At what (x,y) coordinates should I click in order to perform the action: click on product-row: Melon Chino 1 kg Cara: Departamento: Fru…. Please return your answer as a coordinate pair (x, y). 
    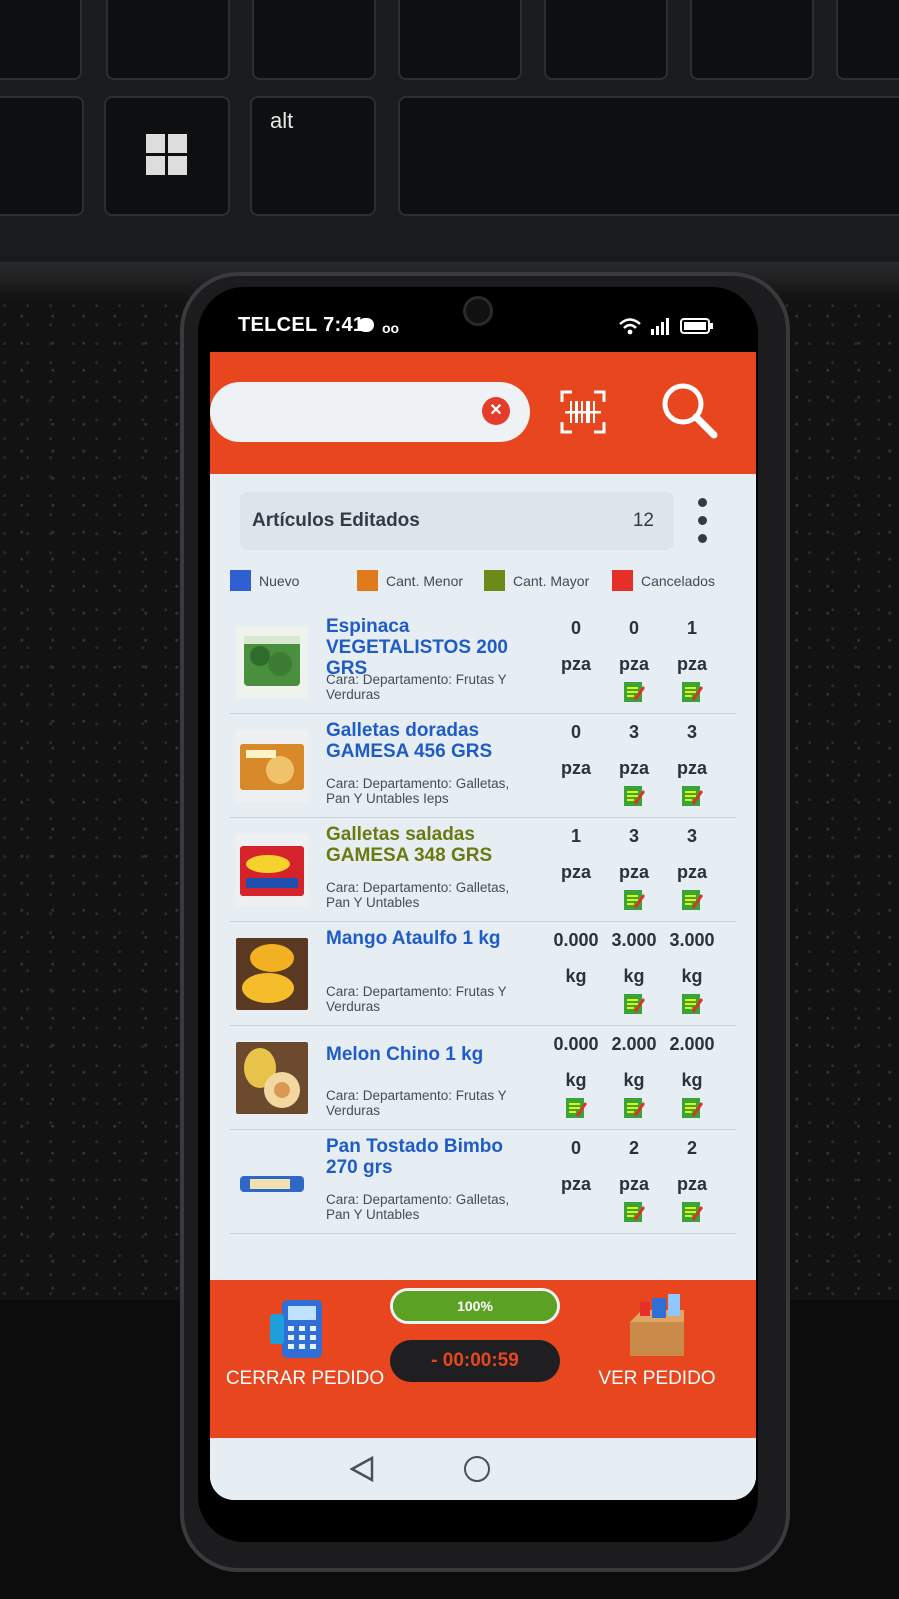
    Looking at the image, I should click on (483, 1078).